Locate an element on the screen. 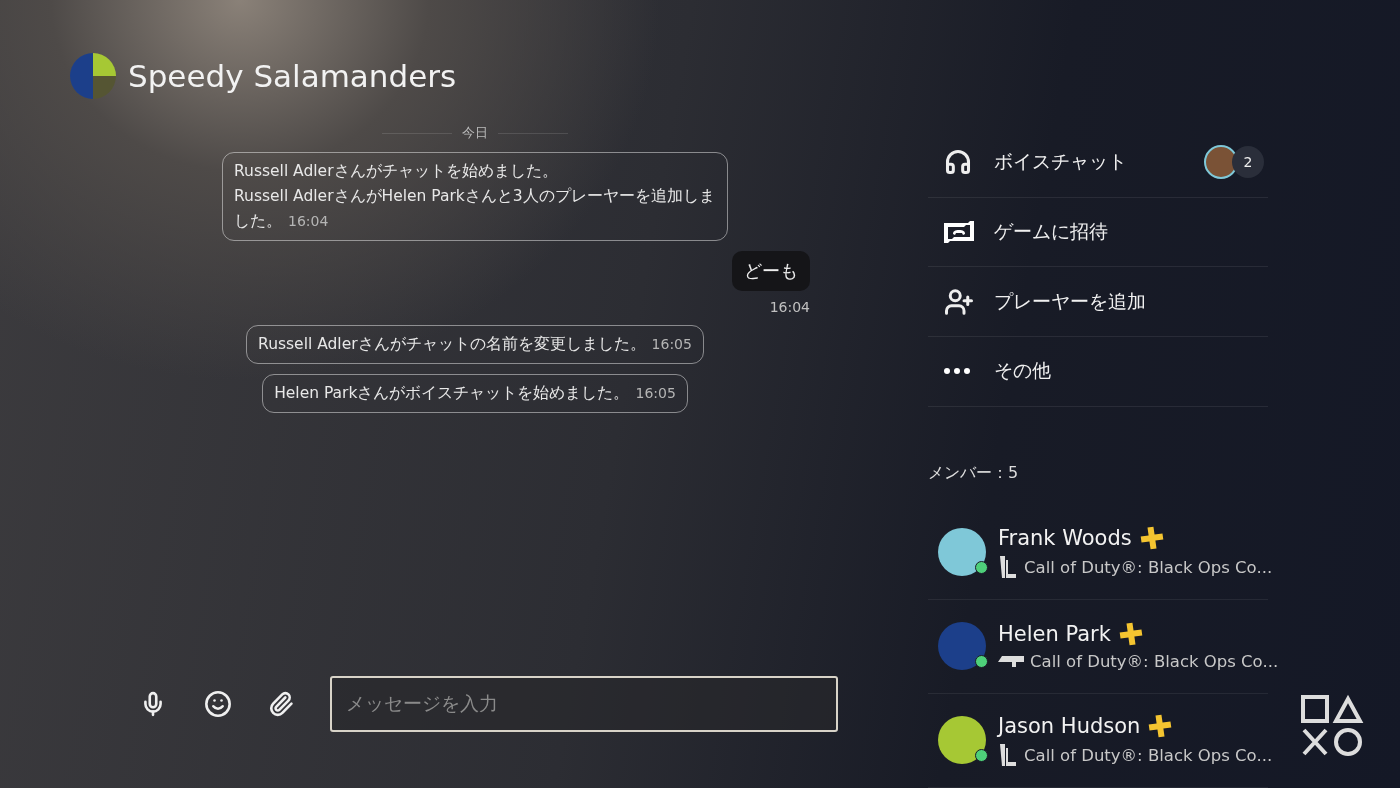  gamepad-card-icon is located at coordinates (959, 231).